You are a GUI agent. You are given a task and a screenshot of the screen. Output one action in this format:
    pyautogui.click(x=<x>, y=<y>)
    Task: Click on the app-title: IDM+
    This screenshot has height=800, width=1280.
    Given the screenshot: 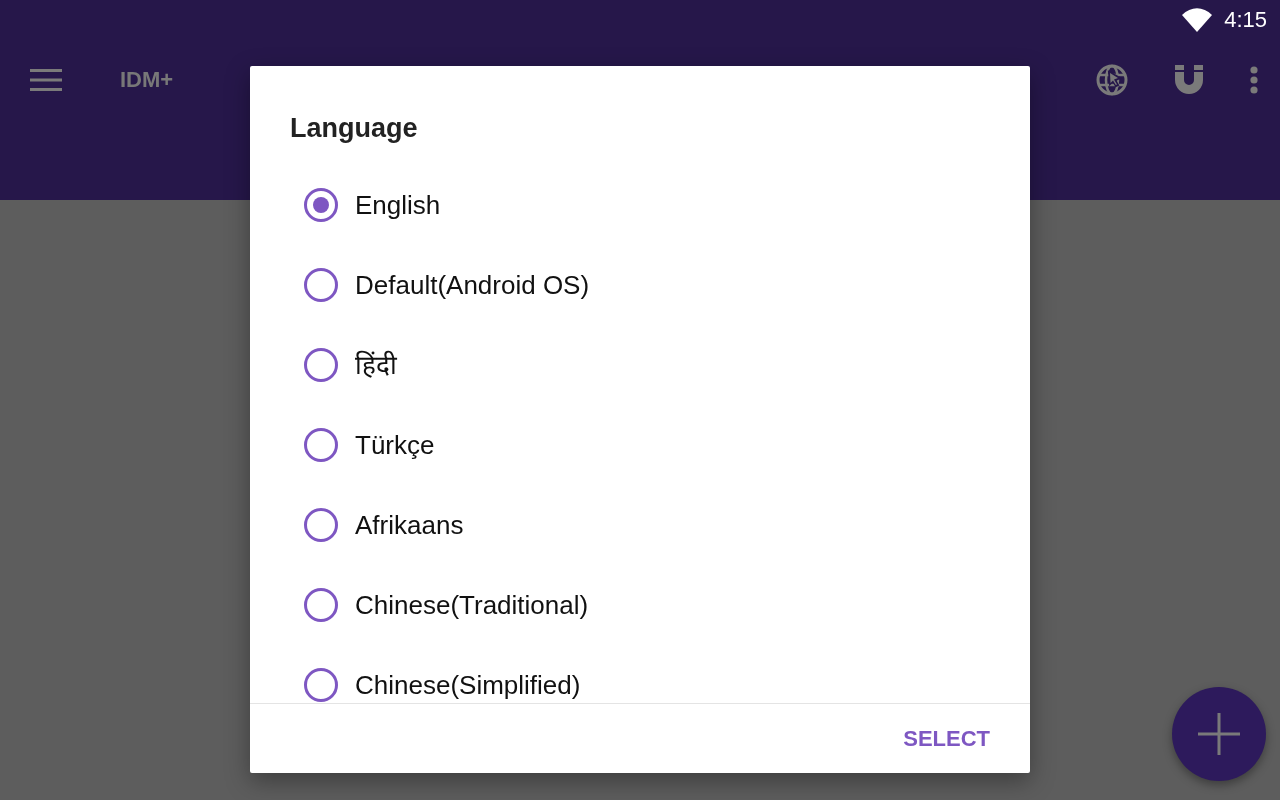 What is the action you would take?
    pyautogui.click(x=147, y=80)
    